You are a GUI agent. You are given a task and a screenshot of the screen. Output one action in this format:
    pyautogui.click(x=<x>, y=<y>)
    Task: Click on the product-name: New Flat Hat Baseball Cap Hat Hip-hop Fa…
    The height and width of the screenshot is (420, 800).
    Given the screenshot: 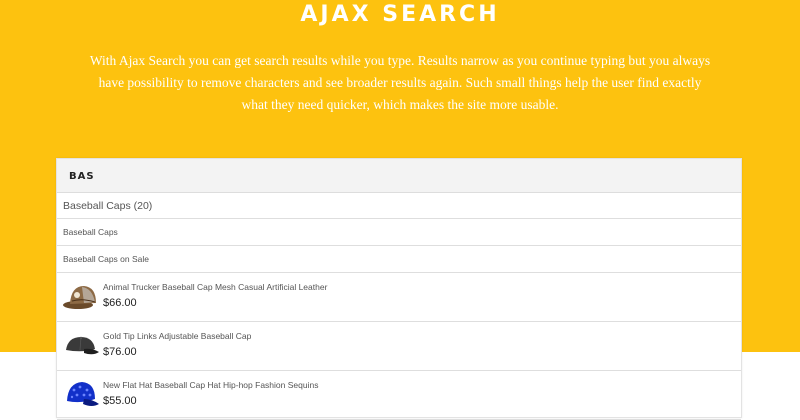 What is the action you would take?
    pyautogui.click(x=211, y=385)
    